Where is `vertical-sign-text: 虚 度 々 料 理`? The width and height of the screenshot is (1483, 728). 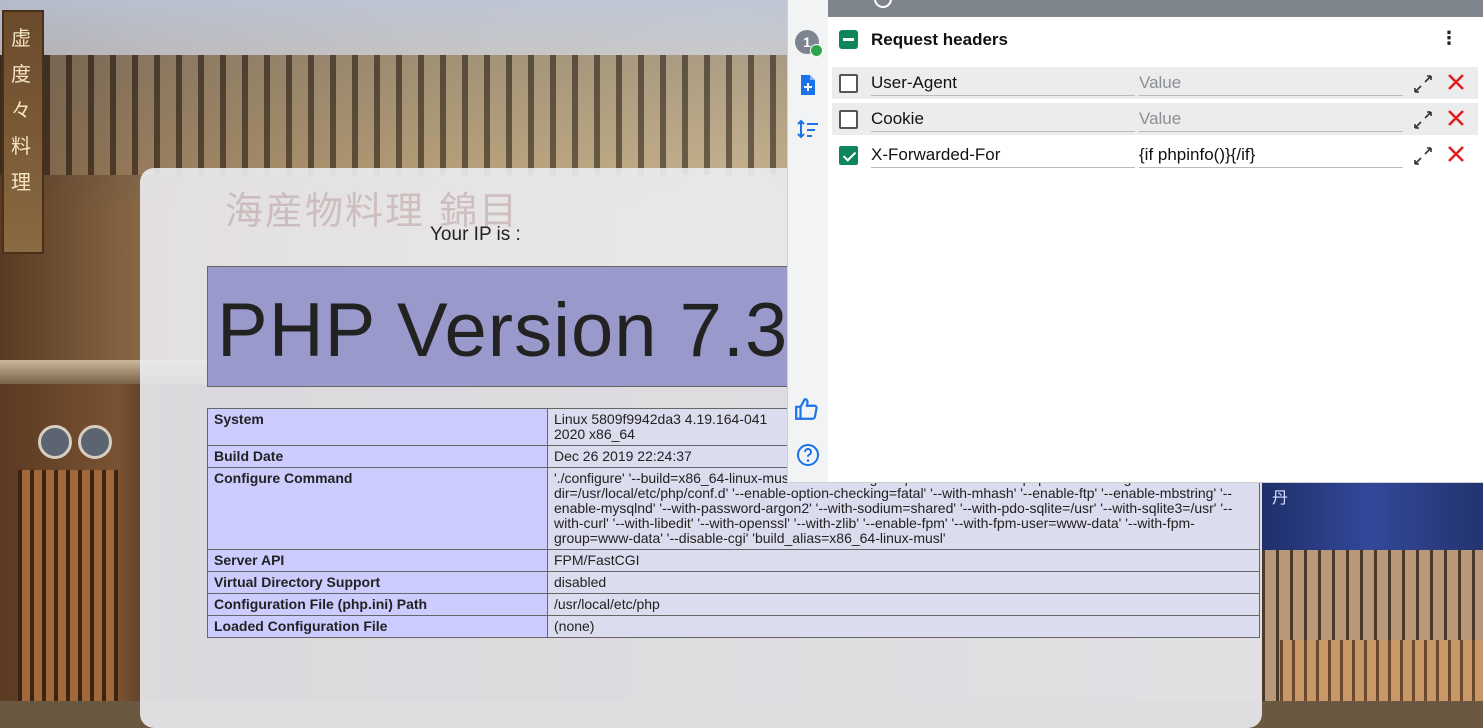 vertical-sign-text: 虚 度 々 料 理 is located at coordinates (21, 110).